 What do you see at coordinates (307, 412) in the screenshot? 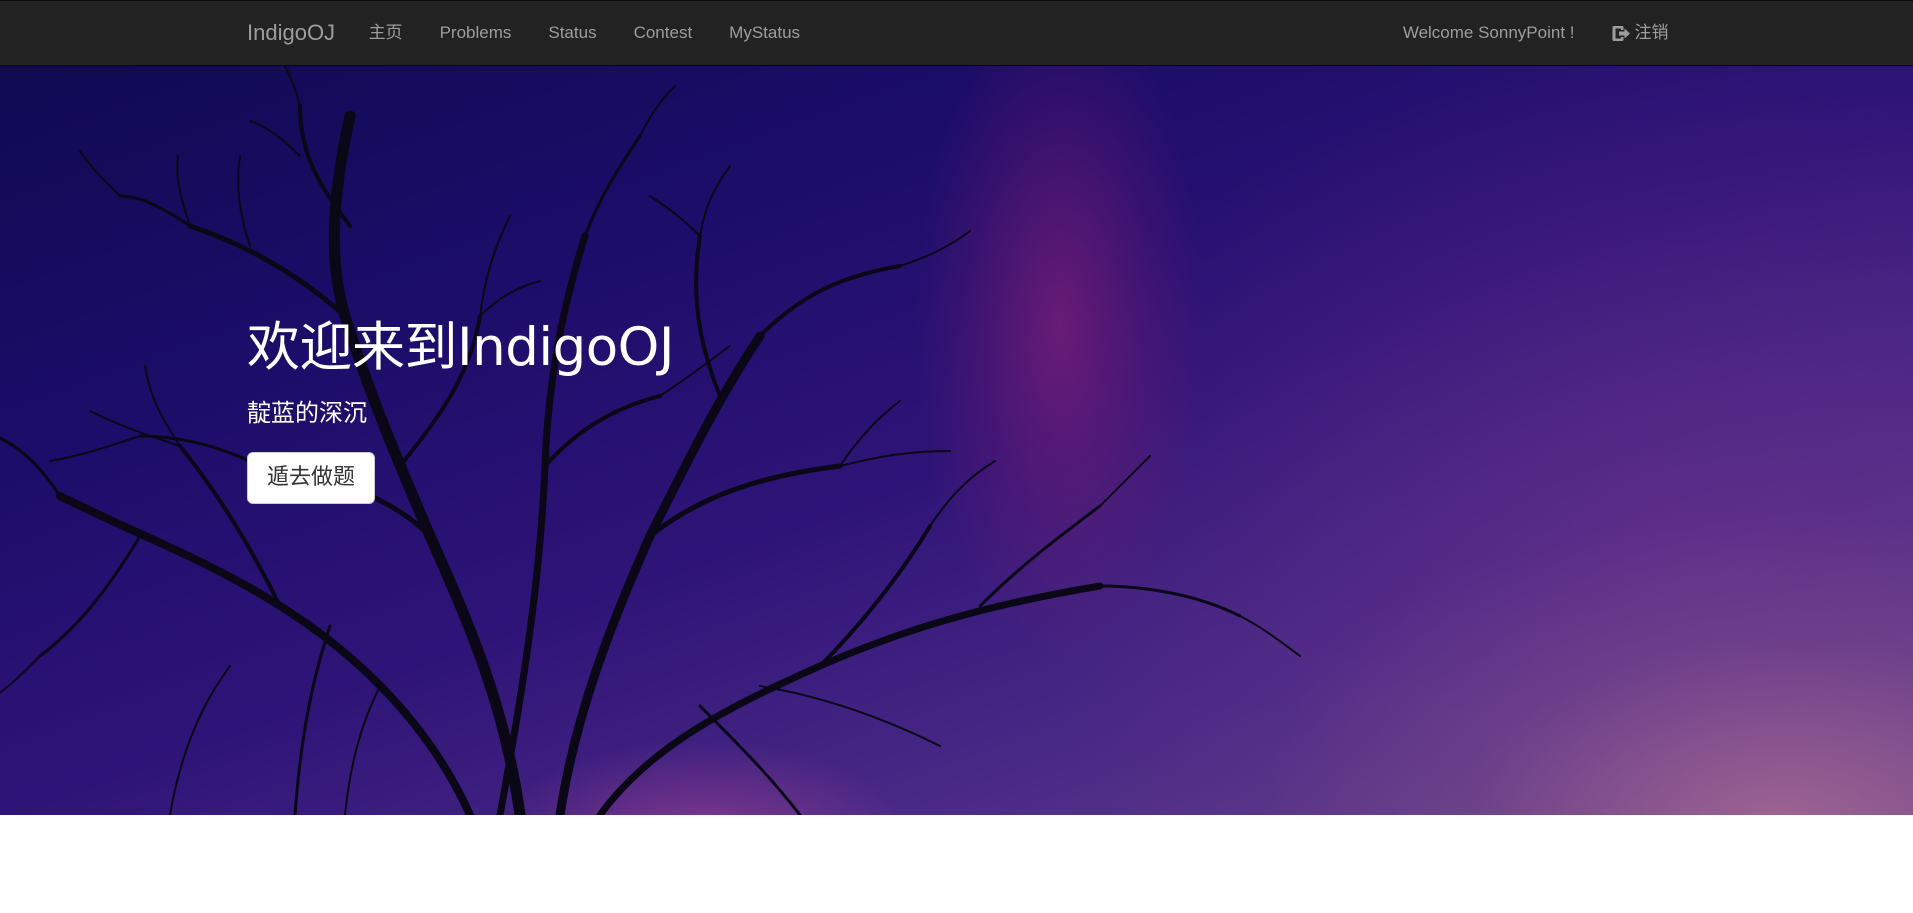
I see `hero-subtitle: 靛蓝的深沉` at bounding box center [307, 412].